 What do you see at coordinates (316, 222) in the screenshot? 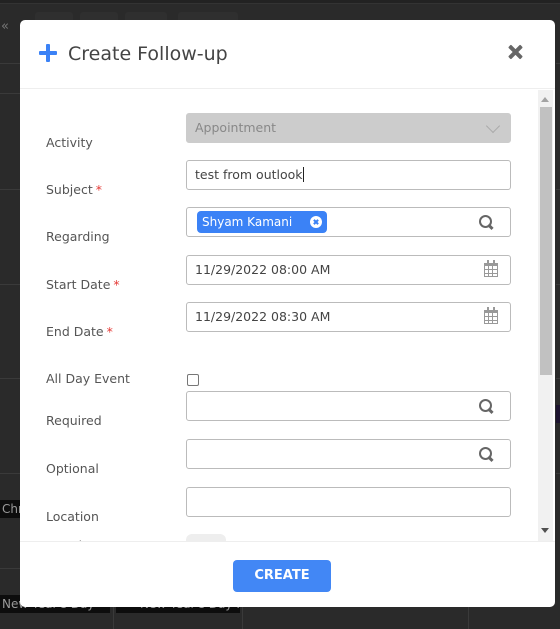
I see `remove-chip-icon` at bounding box center [316, 222].